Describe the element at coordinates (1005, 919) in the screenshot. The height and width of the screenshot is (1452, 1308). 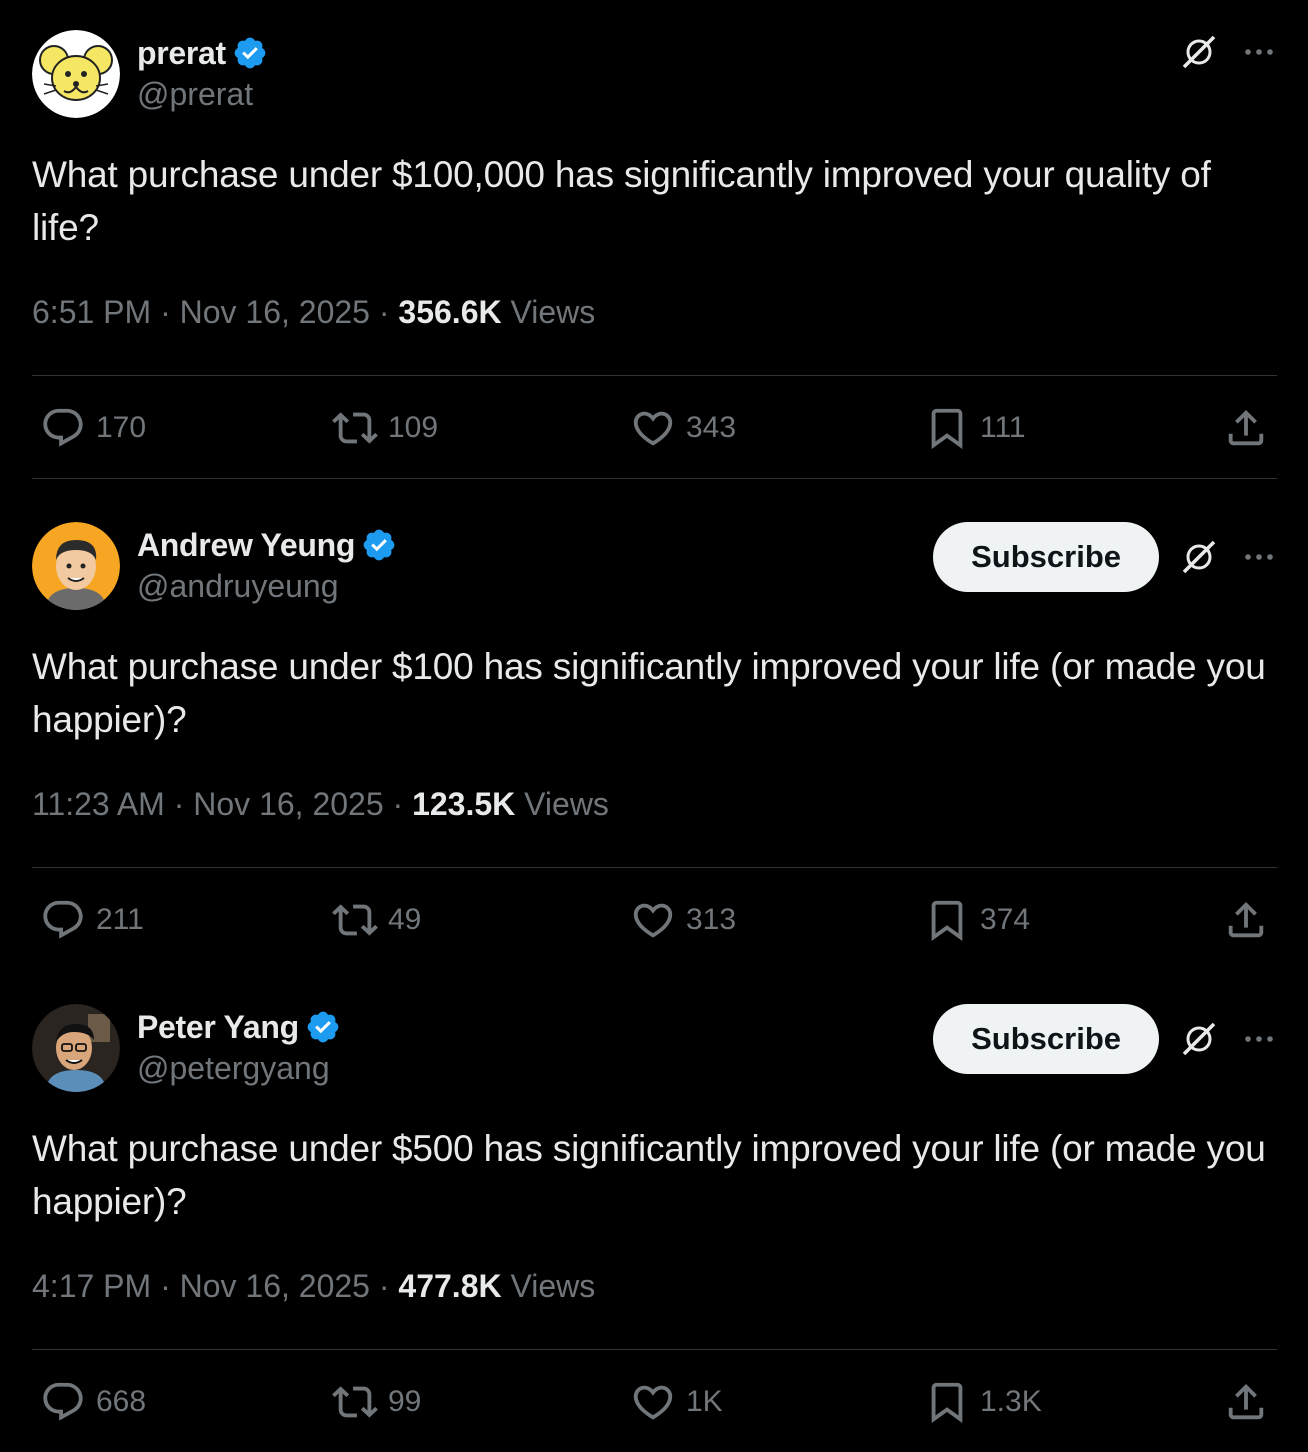
I see `bookmark-count: 374` at that location.